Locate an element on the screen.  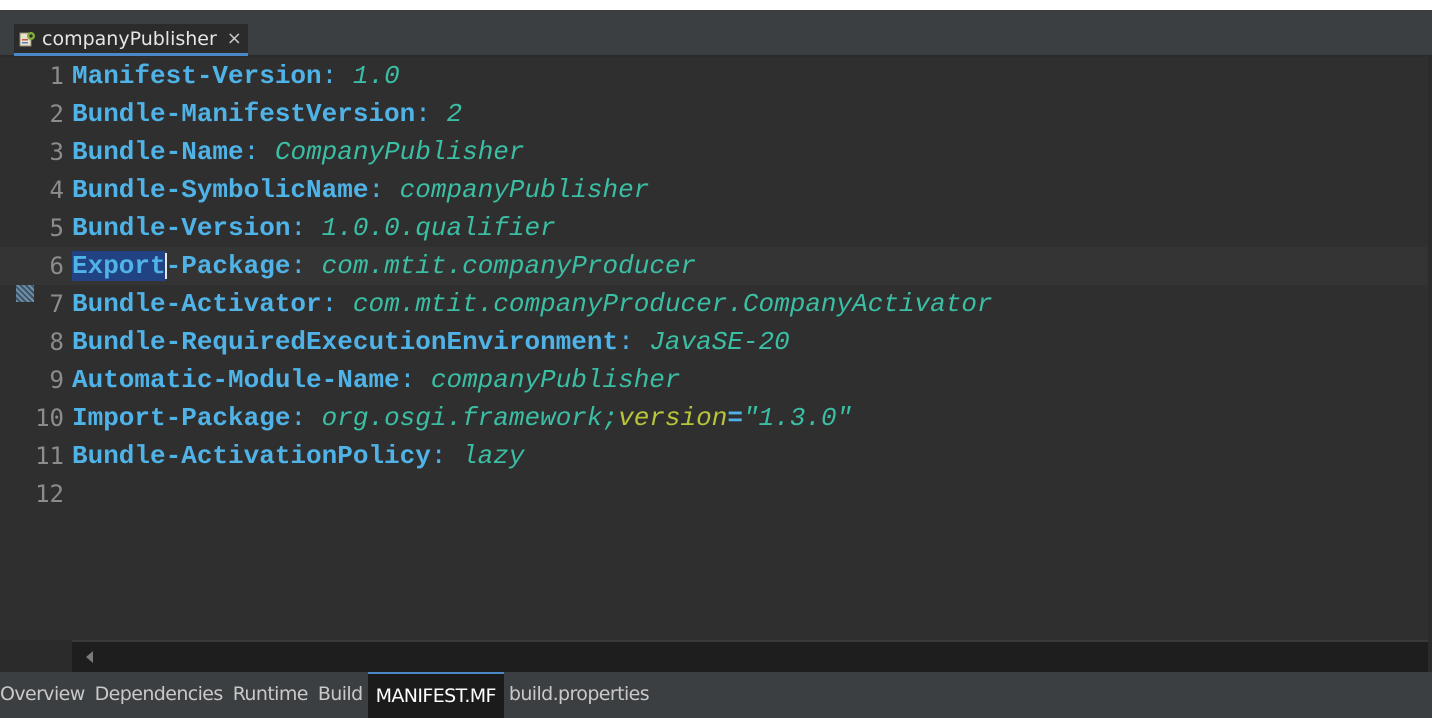
manifest-value: org.osgi.framework; is located at coordinates (470, 418).